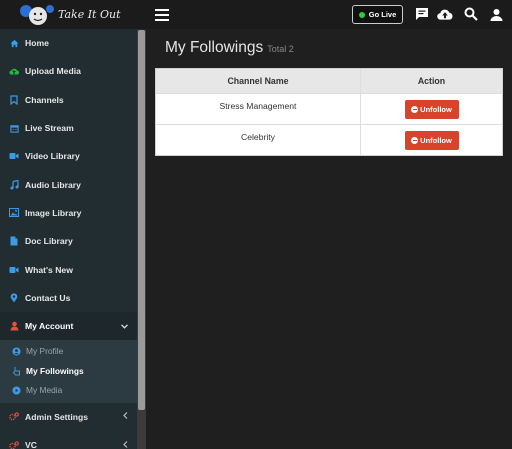 The width and height of the screenshot is (512, 449). Describe the element at coordinates (471, 14) in the screenshot. I see `search-icon` at that location.